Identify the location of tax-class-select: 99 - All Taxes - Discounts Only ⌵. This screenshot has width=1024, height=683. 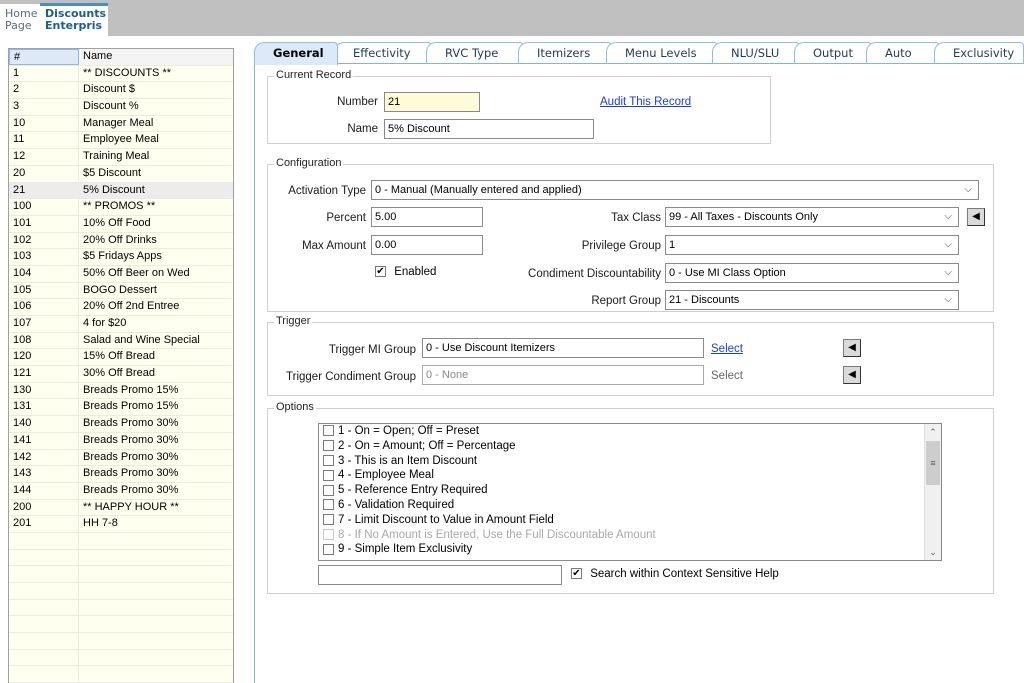
(812, 217).